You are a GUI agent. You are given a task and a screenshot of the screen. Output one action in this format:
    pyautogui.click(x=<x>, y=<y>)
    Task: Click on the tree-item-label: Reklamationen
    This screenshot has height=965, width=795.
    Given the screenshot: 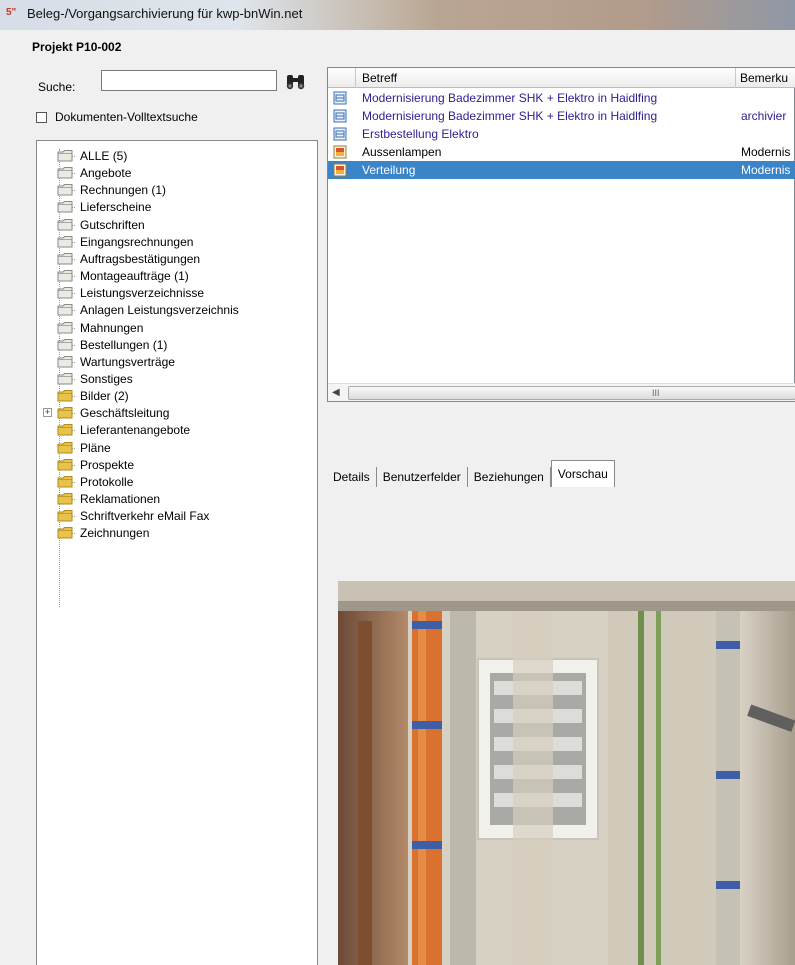 What is the action you would take?
    pyautogui.click(x=120, y=499)
    